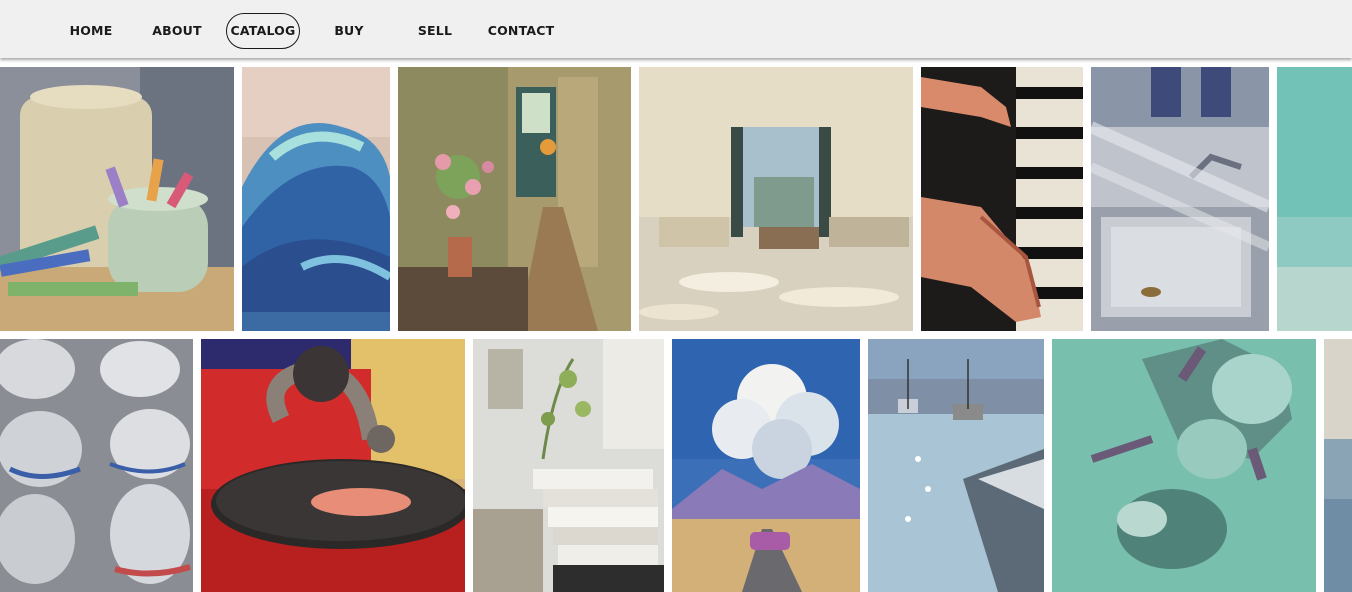 The width and height of the screenshot is (1352, 592). What do you see at coordinates (776, 199) in the screenshot?
I see `artwork-sunlit-room` at bounding box center [776, 199].